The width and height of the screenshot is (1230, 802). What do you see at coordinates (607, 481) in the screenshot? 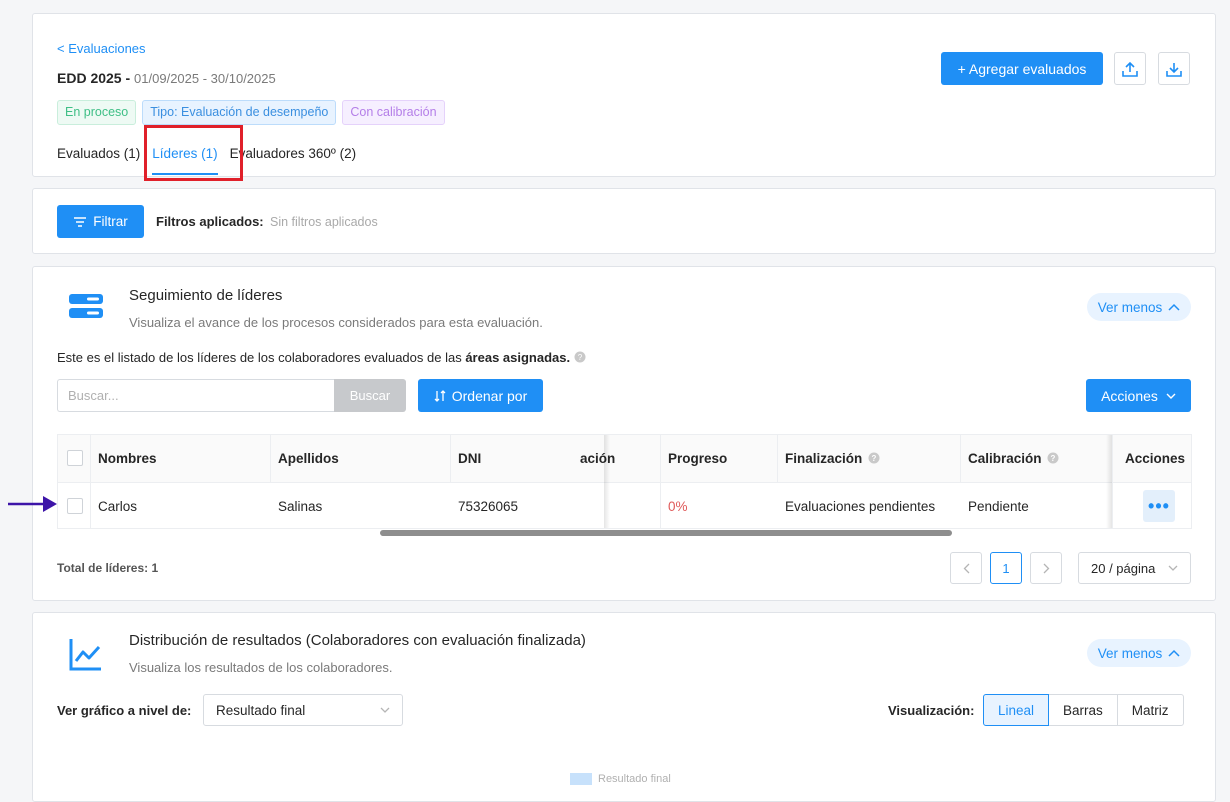
I see `pinned-columns-shadow` at bounding box center [607, 481].